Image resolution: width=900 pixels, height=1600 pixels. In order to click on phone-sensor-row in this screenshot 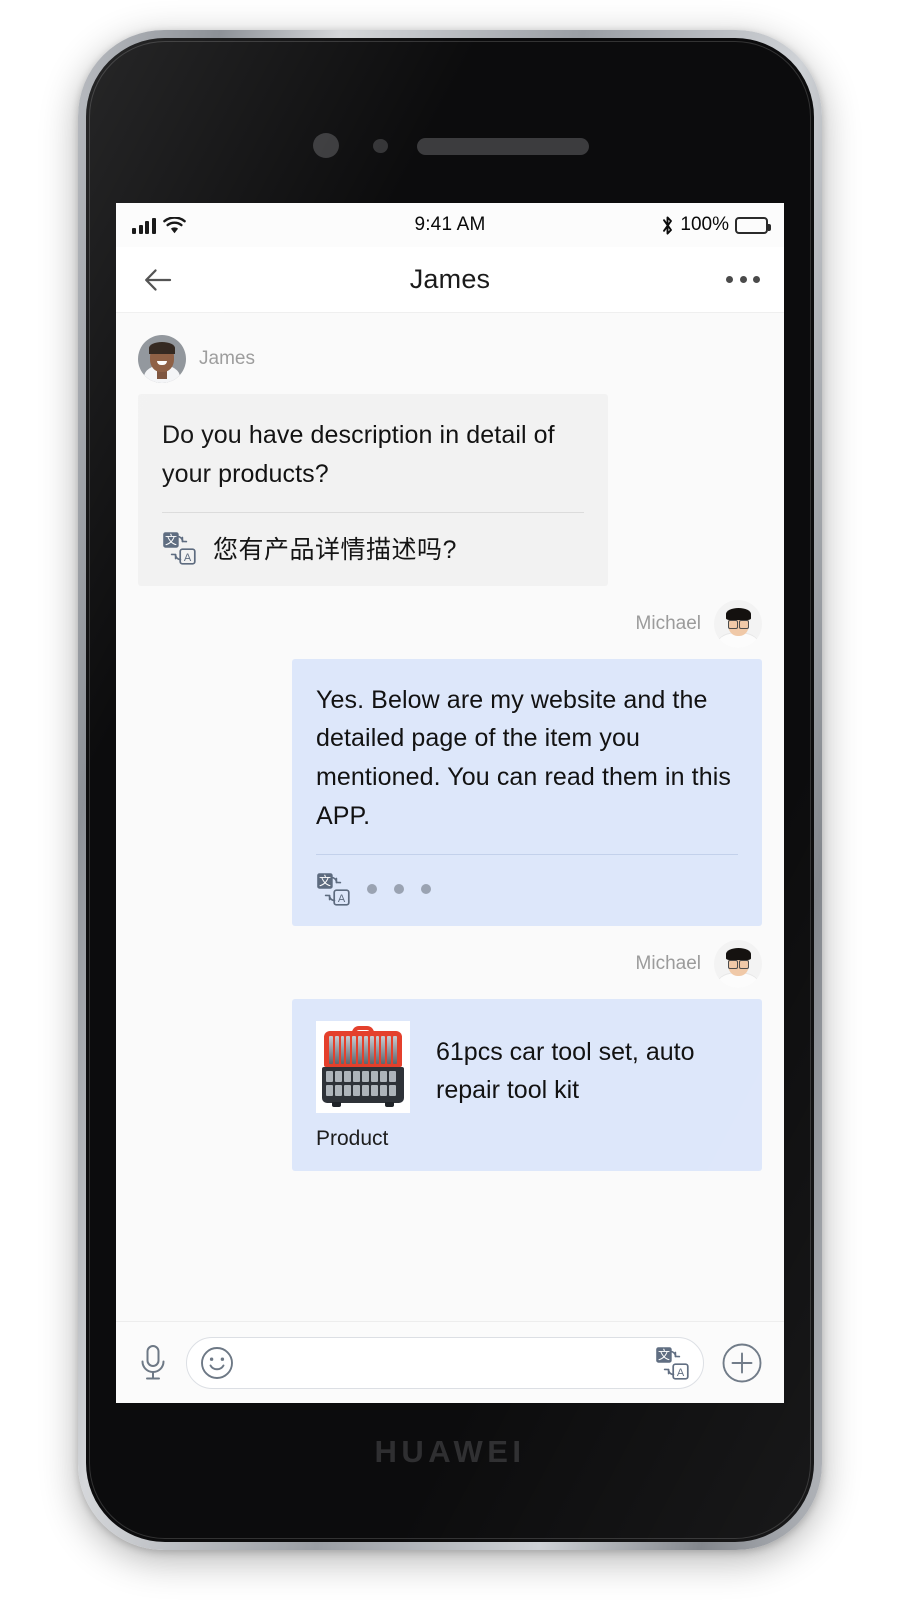, I will do `click(450, 144)`.